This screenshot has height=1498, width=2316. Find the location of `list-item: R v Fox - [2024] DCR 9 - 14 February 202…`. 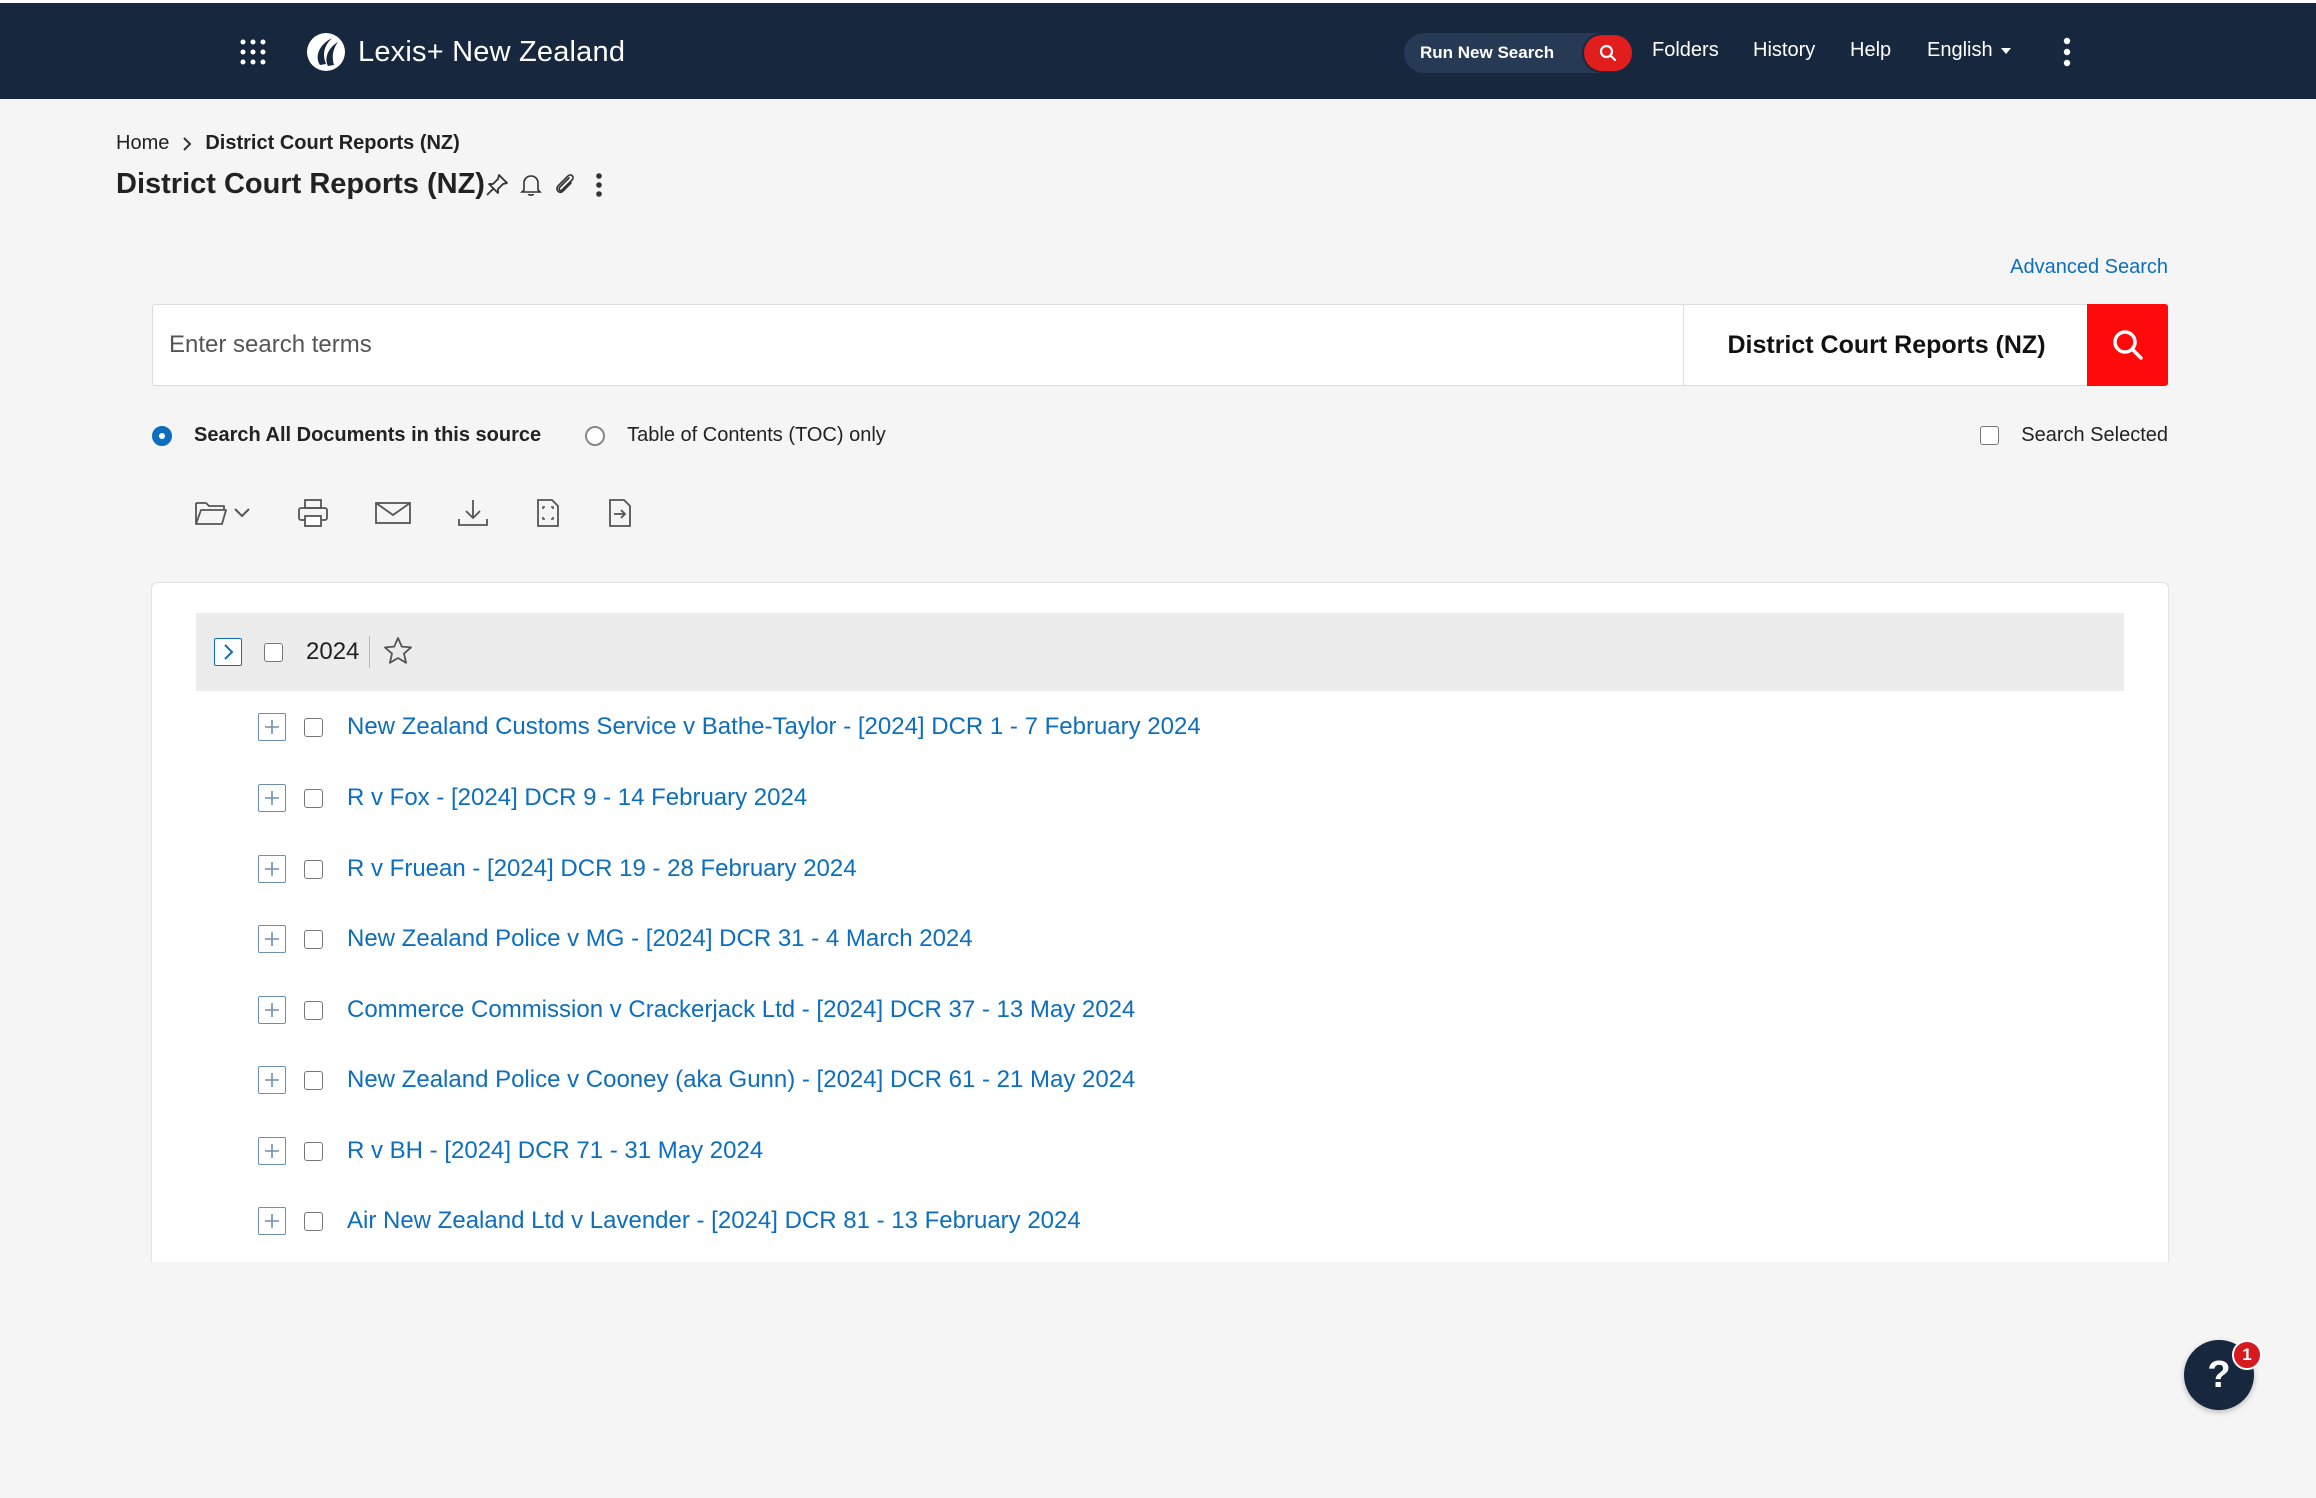

list-item: R v Fox - [2024] DCR 9 - 14 February 202… is located at coordinates (532, 798).